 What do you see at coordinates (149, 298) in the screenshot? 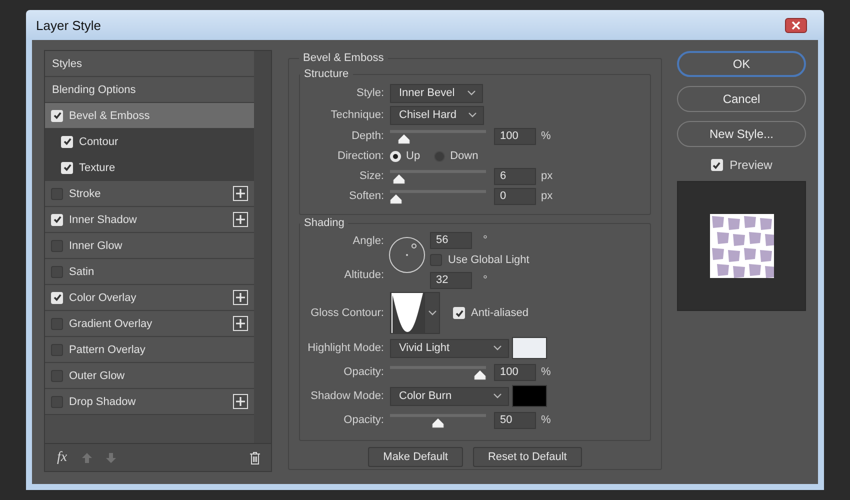
I see `effect-list-item: Color Overlay` at bounding box center [149, 298].